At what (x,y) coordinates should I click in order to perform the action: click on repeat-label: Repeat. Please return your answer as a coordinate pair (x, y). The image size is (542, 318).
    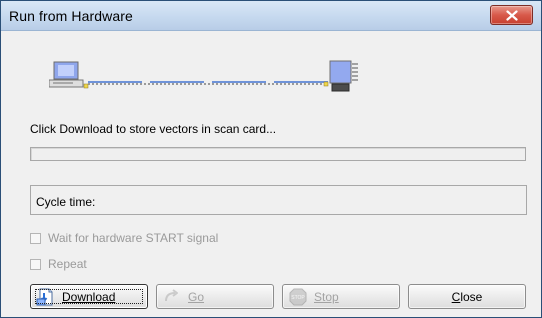
    Looking at the image, I should click on (67, 264).